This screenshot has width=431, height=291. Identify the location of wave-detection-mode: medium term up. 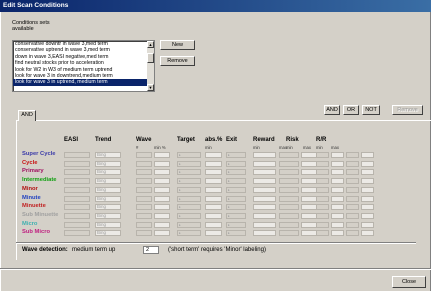
(93, 250).